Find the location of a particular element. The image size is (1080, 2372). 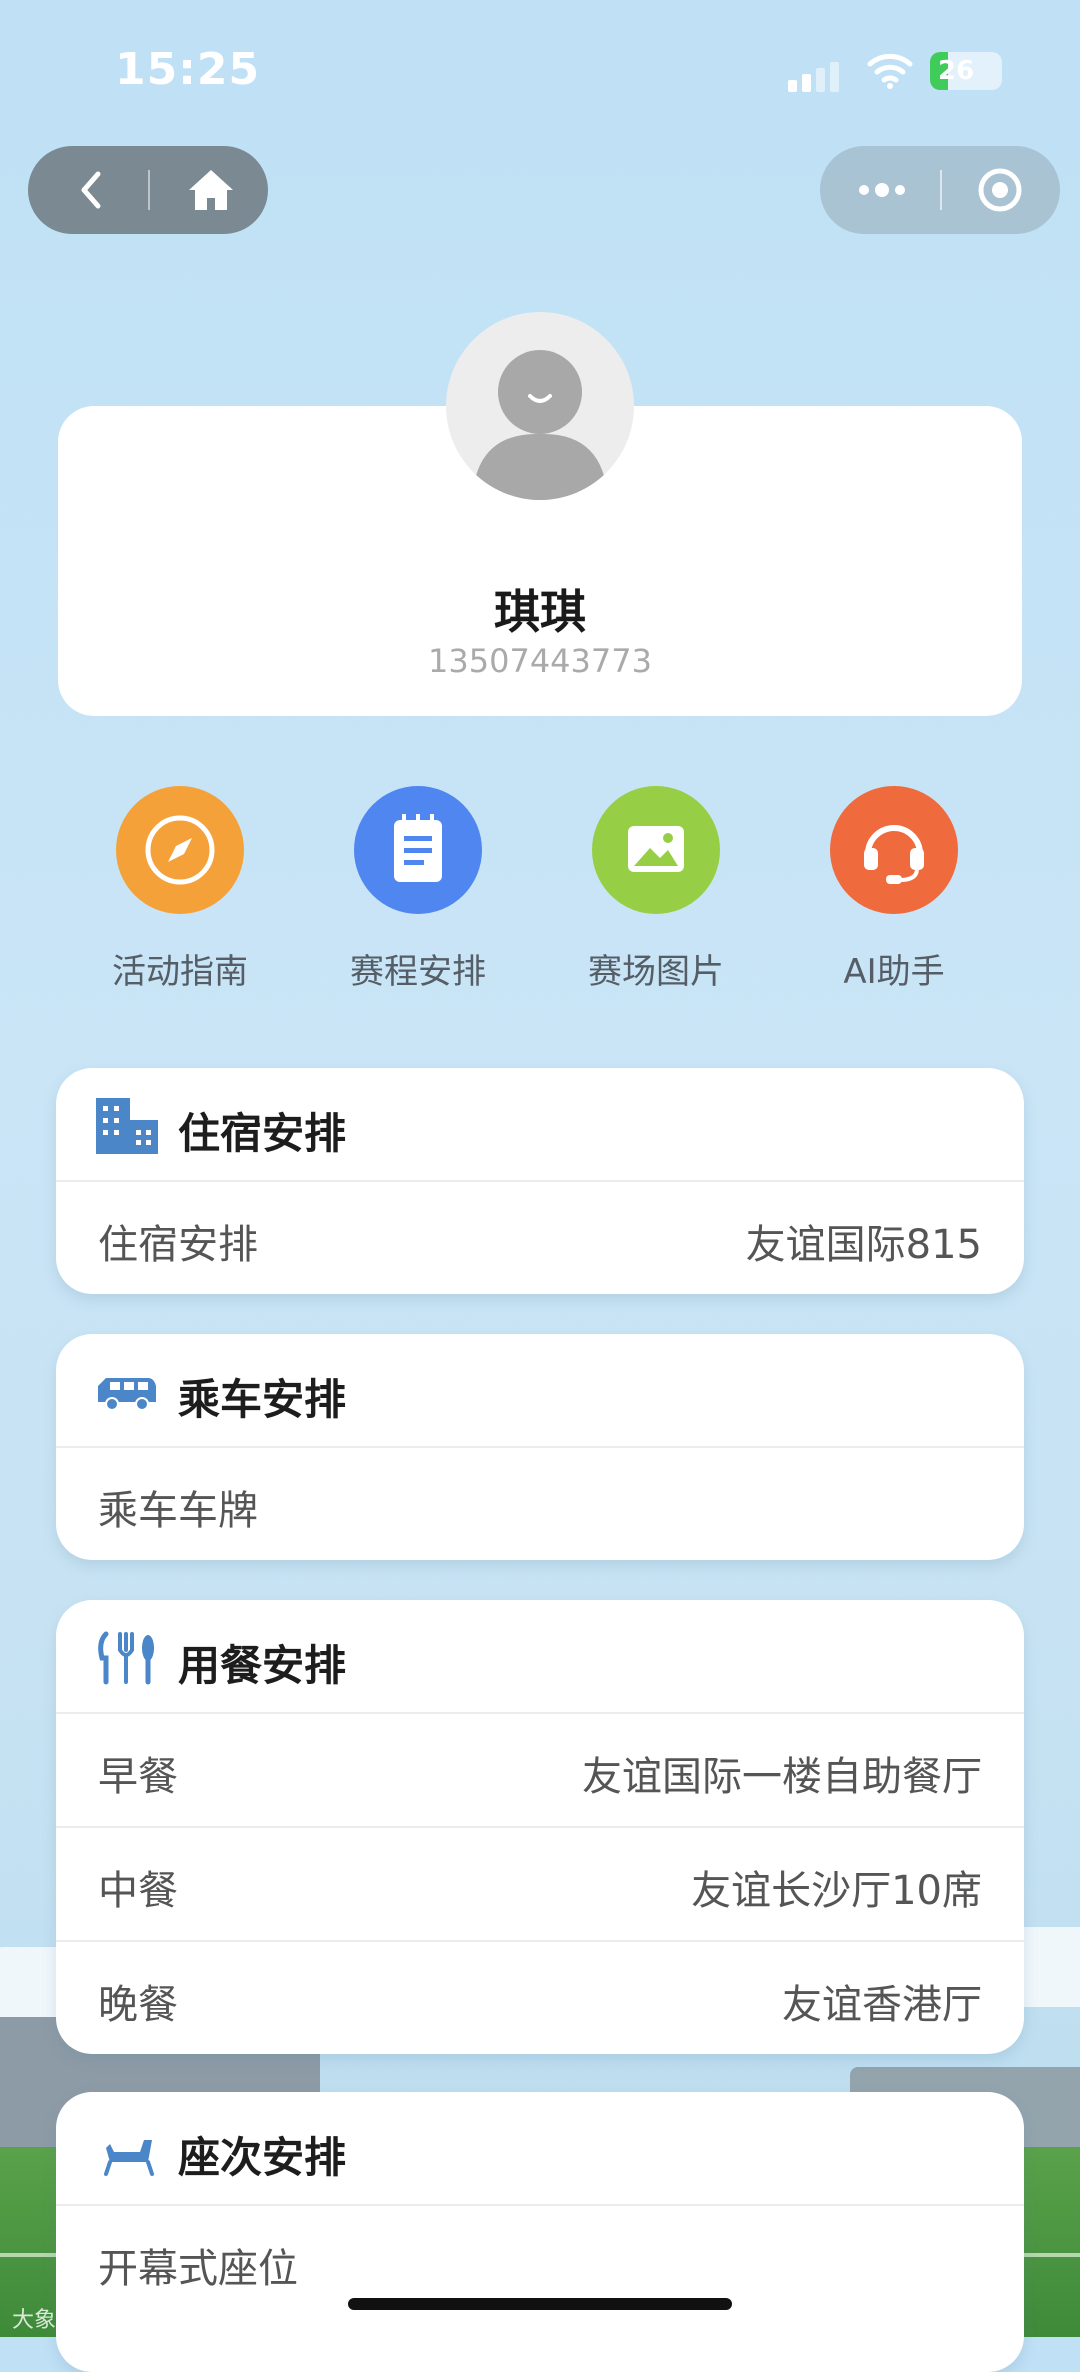

compass-icon is located at coordinates (180, 850).